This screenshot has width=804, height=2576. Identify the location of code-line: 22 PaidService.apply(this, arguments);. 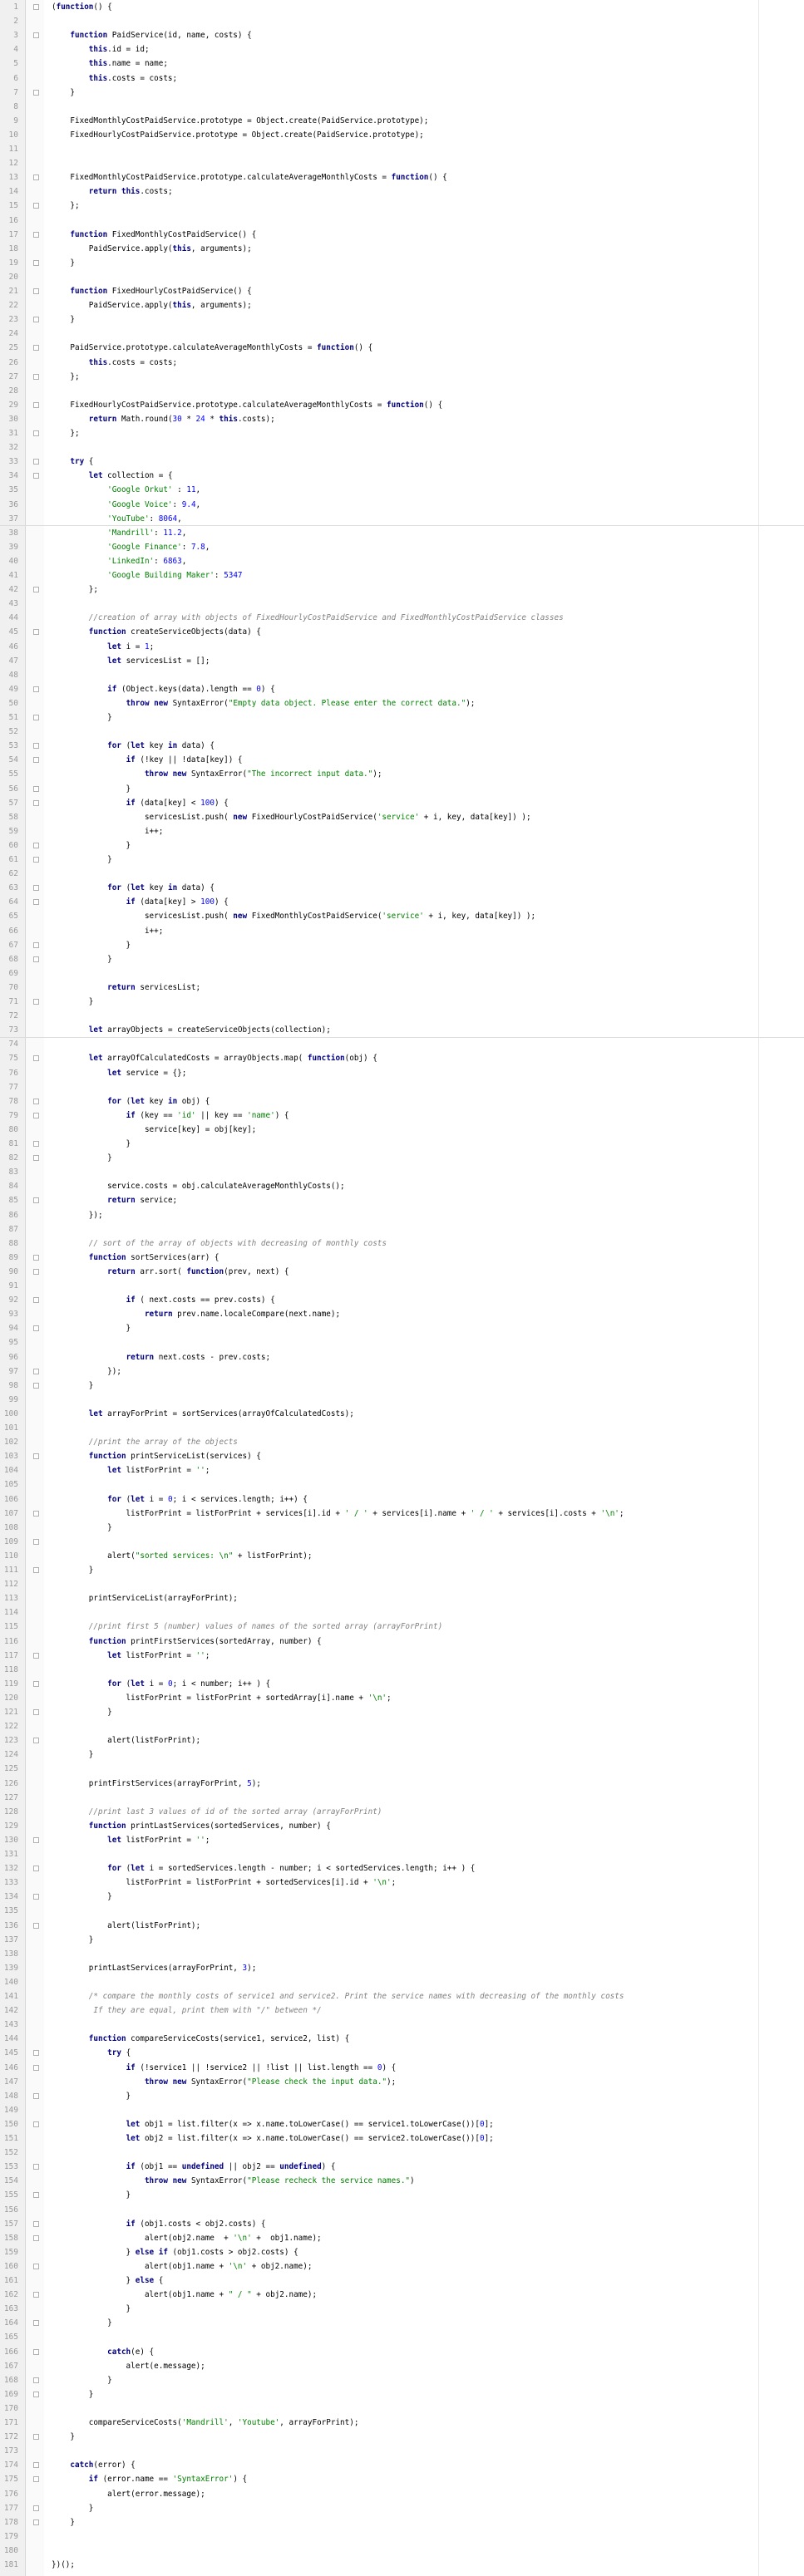
(402, 305).